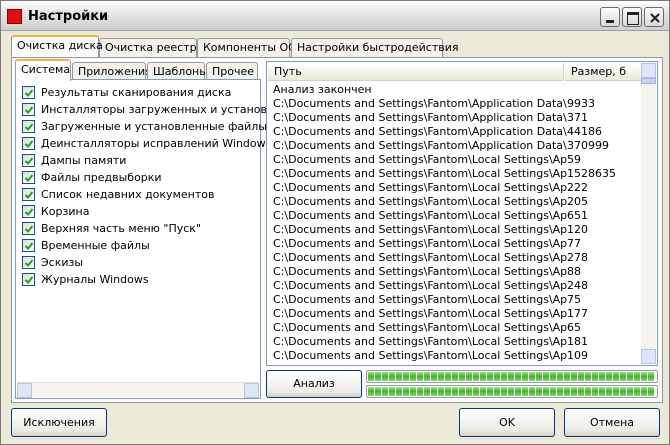  I want to click on tab-os-components: Компоненты ОС, so click(246, 47).